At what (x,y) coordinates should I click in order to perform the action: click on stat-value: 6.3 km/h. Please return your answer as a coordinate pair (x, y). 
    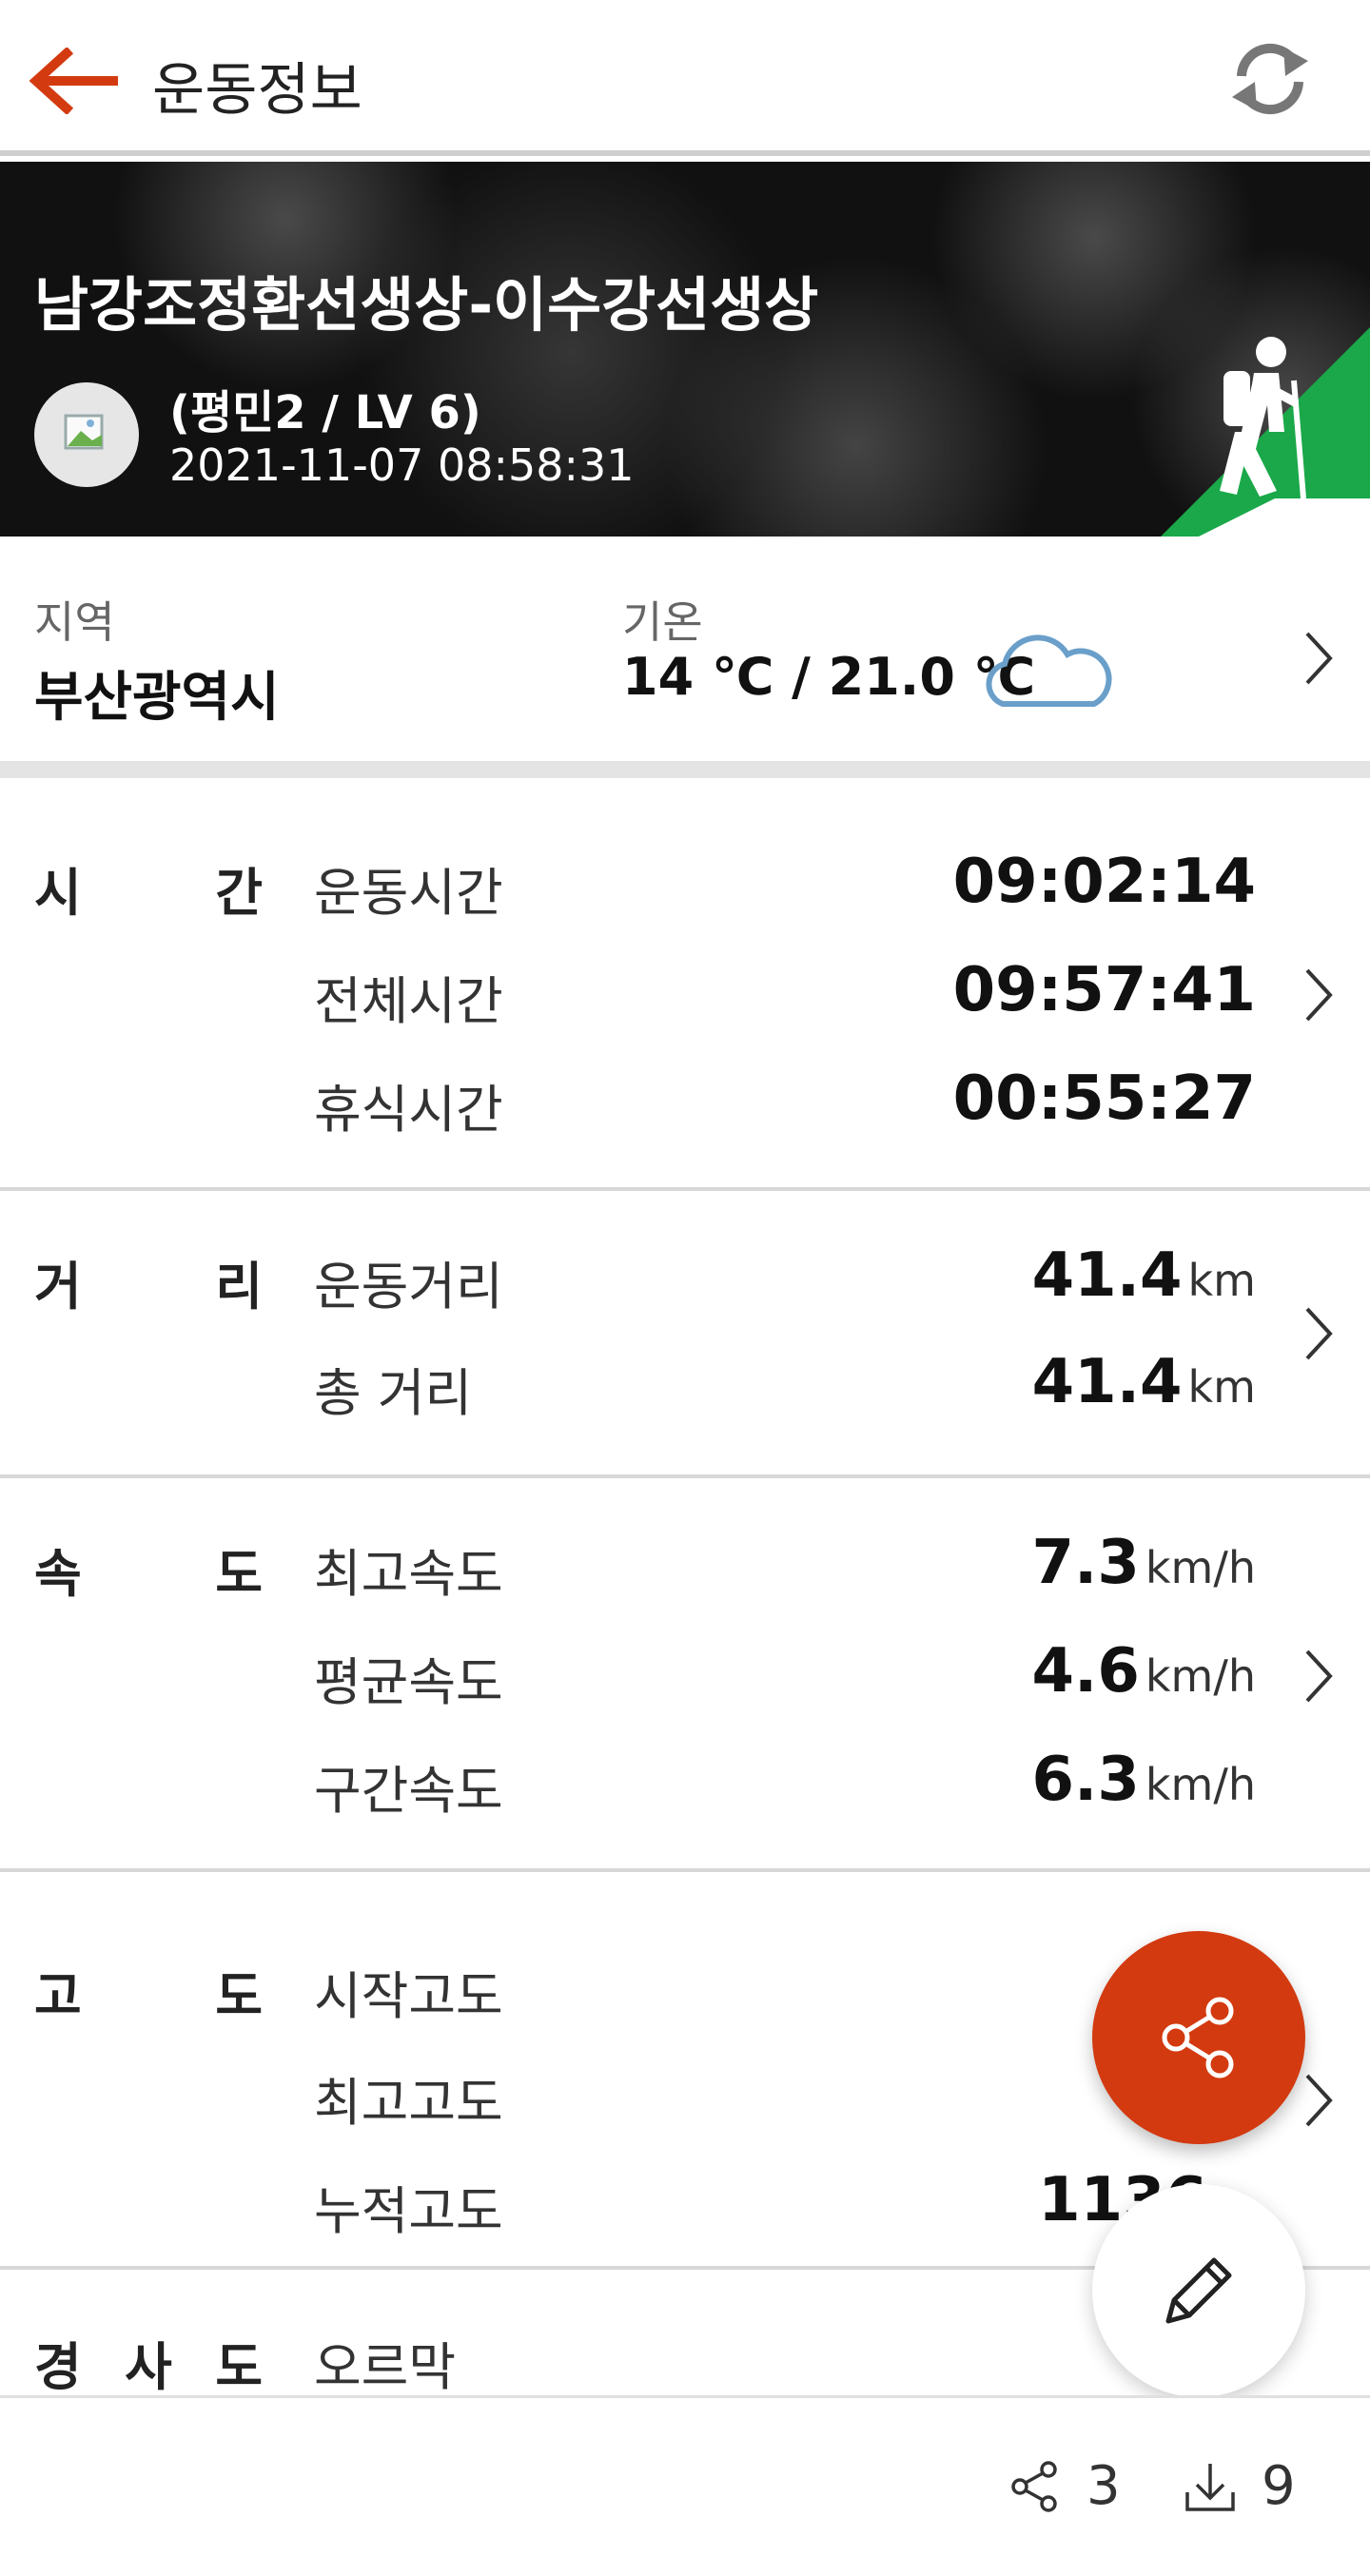
    Looking at the image, I should click on (1143, 1780).